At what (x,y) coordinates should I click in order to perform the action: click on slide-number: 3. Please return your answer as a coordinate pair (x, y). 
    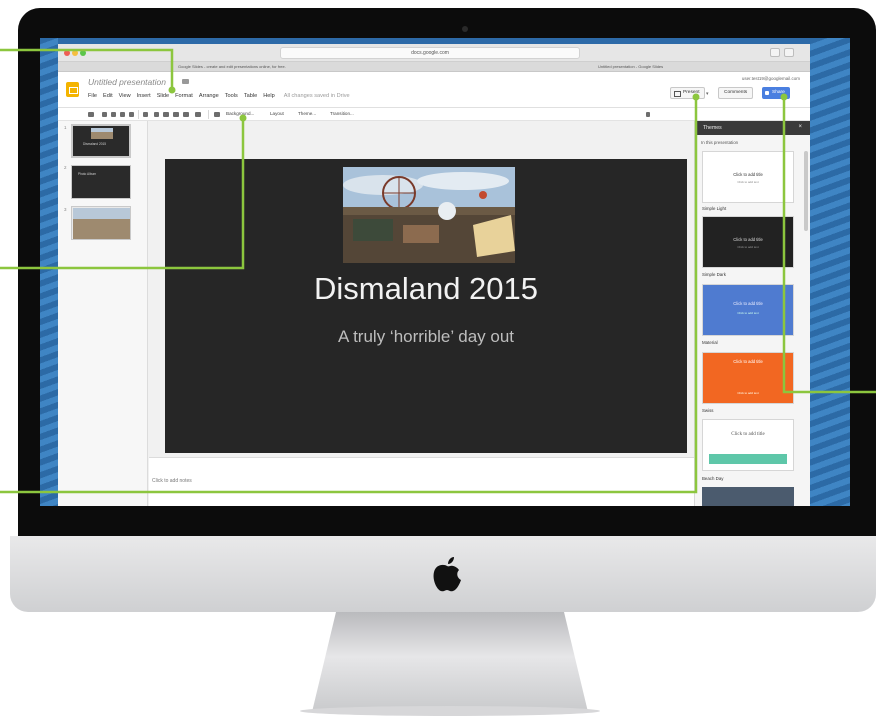
    Looking at the image, I should click on (65, 209).